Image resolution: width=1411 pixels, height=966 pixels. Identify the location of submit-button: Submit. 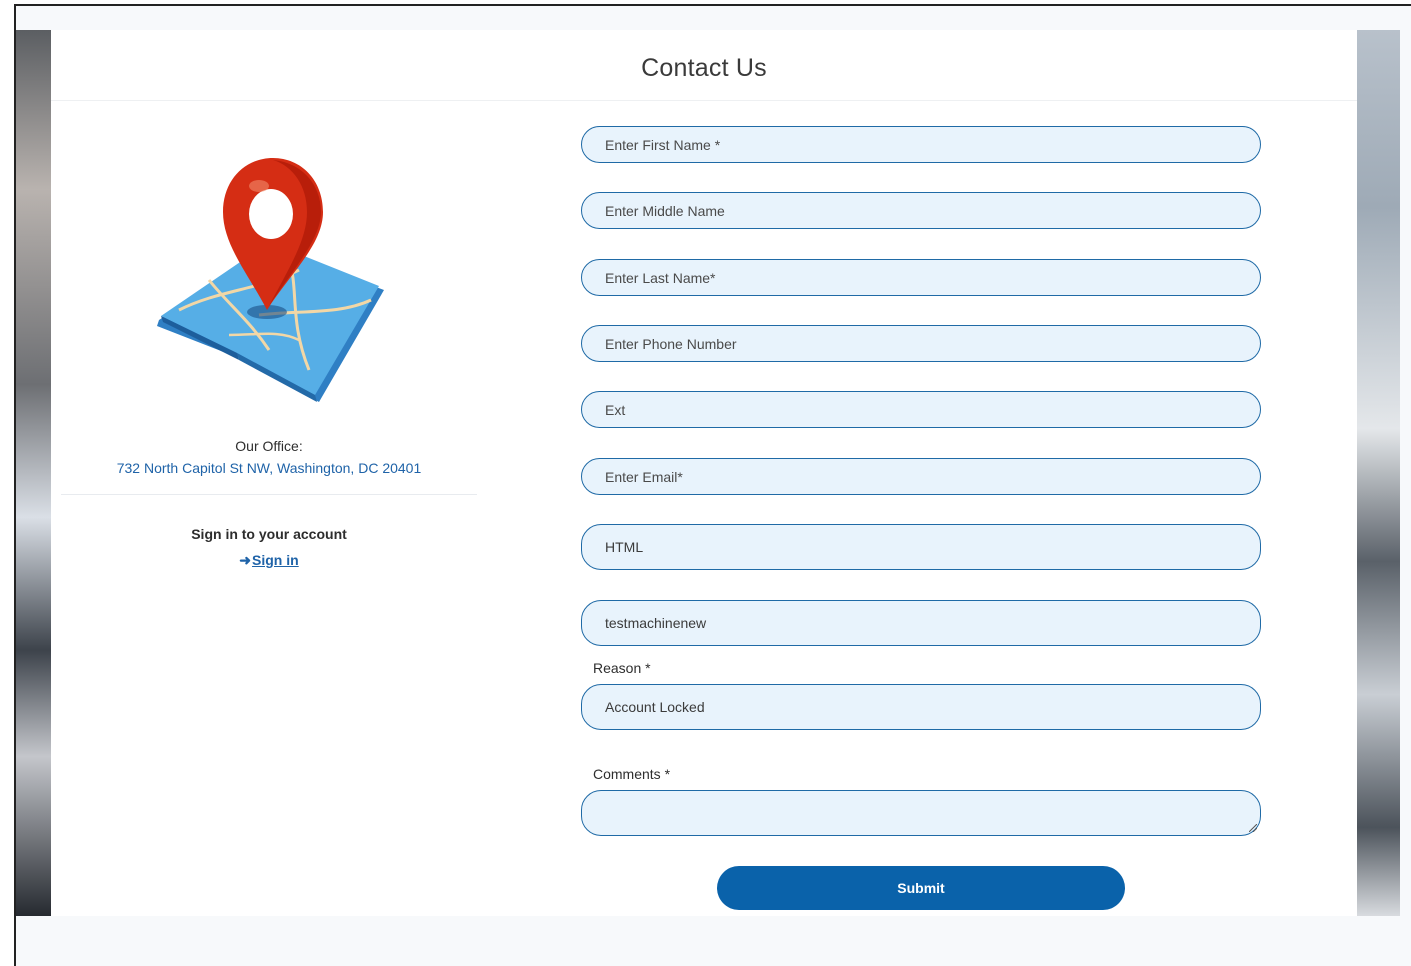
(921, 888).